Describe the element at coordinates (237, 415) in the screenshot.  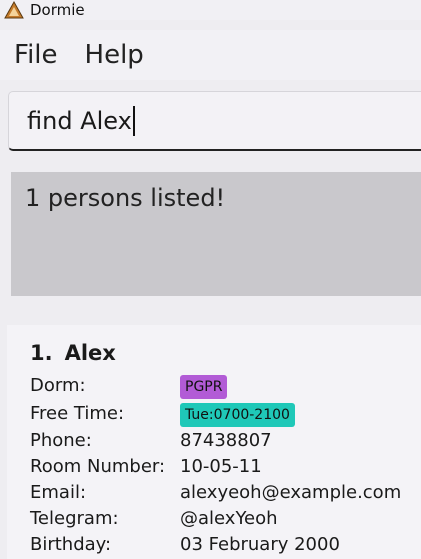
I see `free-time-tag: Tue:0700-2100` at that location.